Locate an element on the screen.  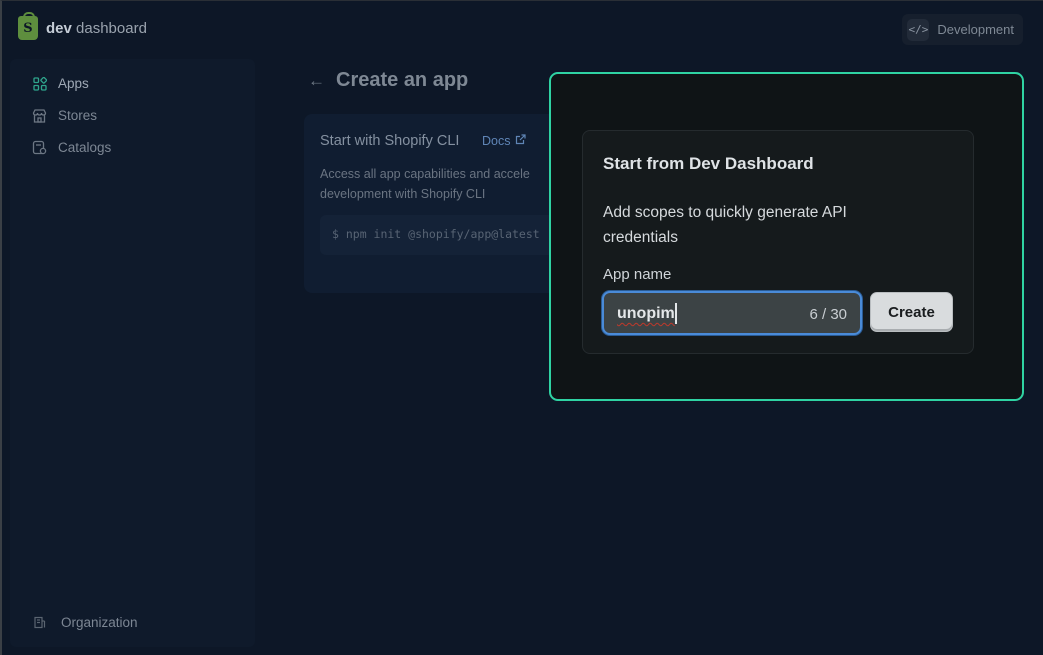
sidebar-item-stores: Stores is located at coordinates (64, 115).